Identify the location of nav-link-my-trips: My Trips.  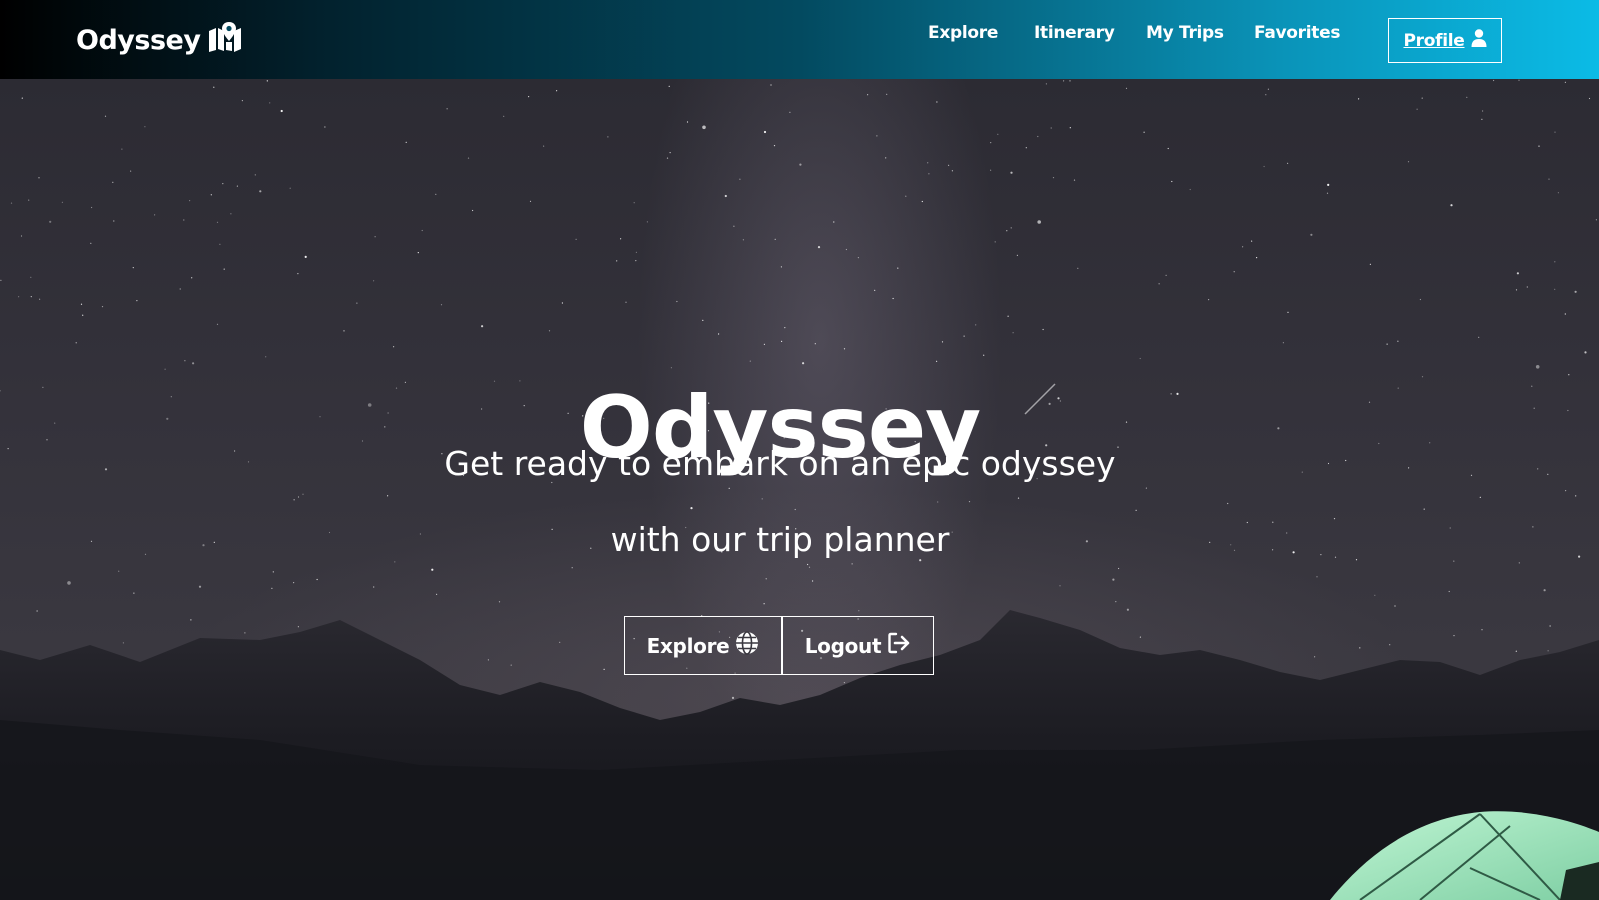
(1185, 33).